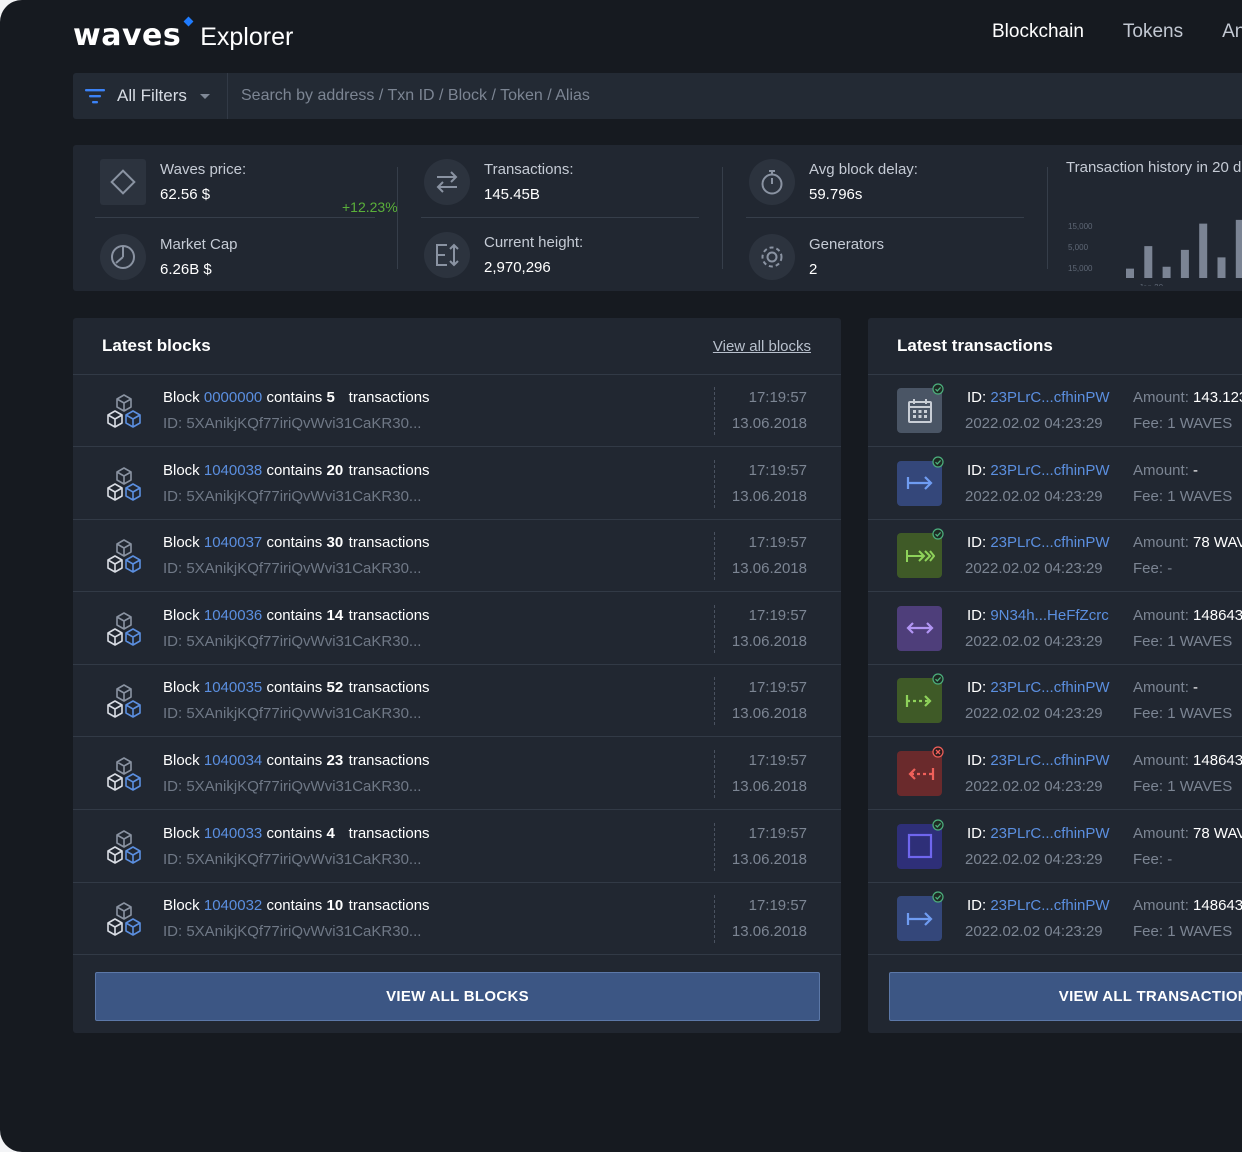  Describe the element at coordinates (233, 542) in the screenshot. I see `block-number-link: 1040037` at that location.